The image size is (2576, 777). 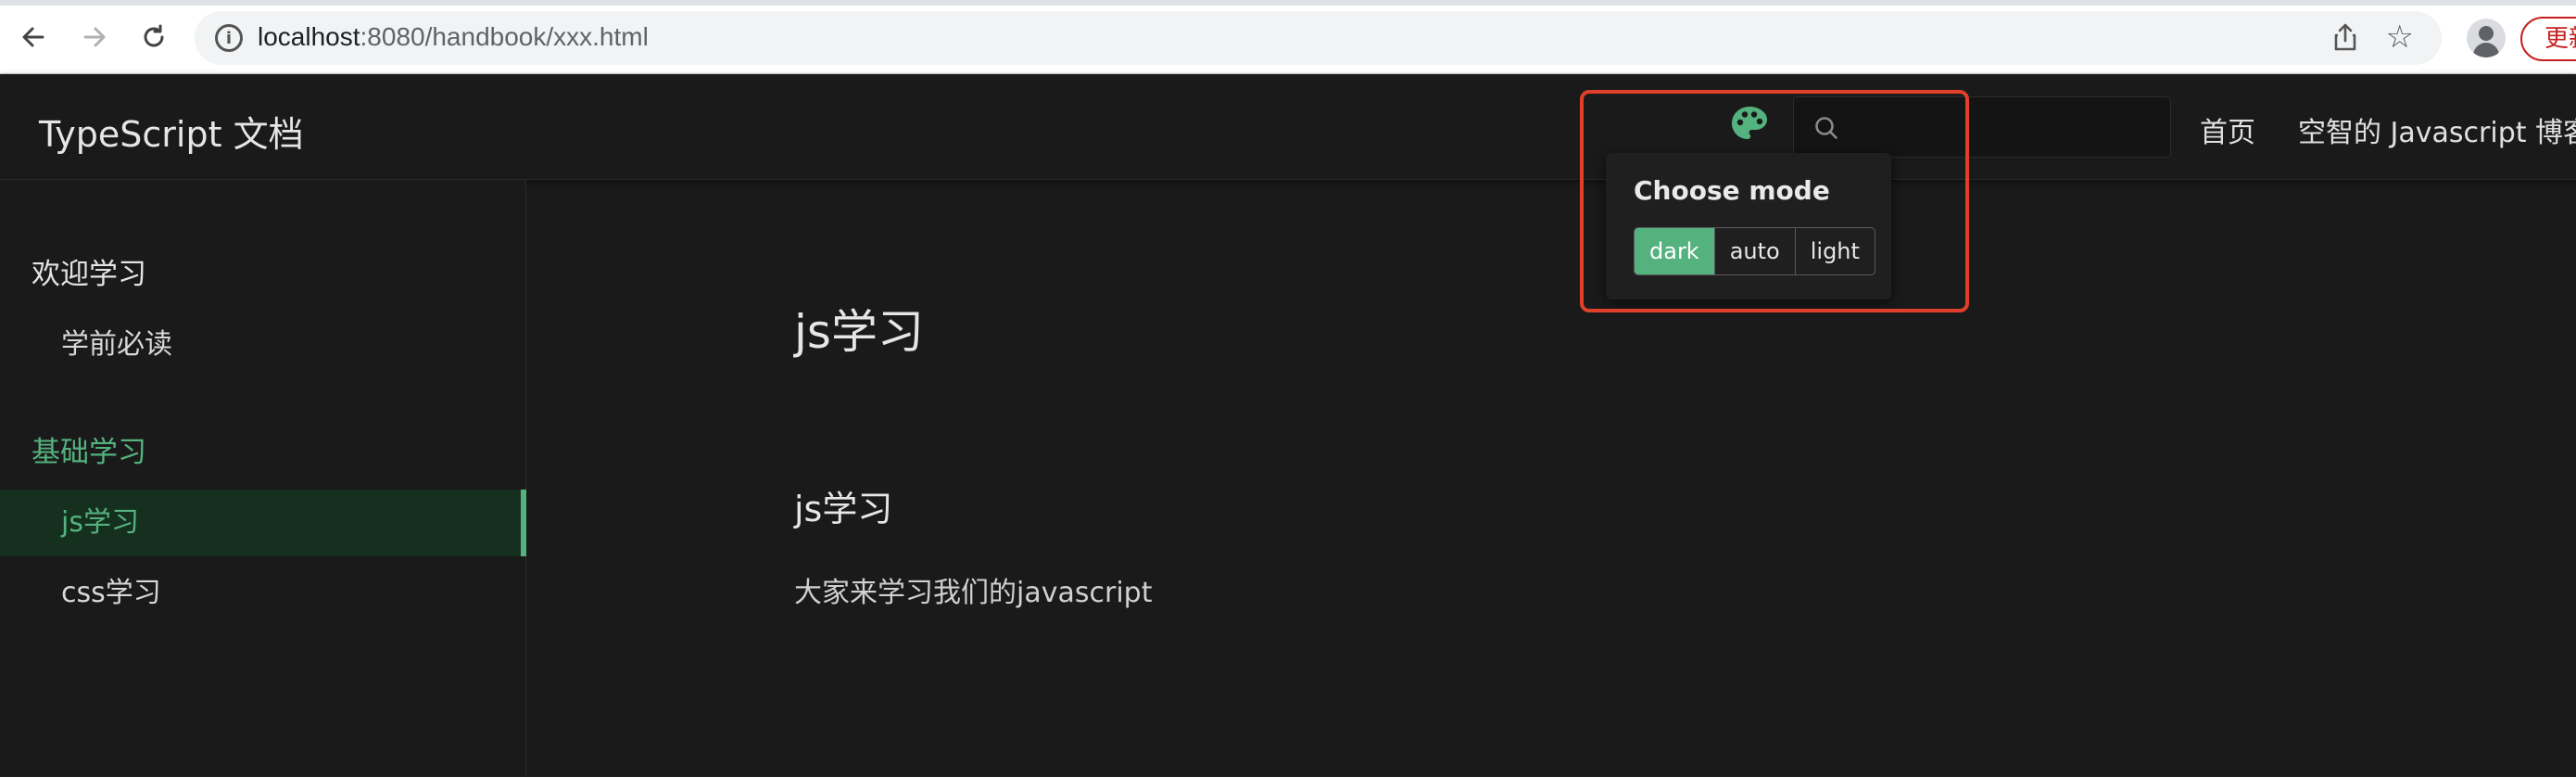 What do you see at coordinates (263, 593) in the screenshot?
I see `sidebar-item-css: css学习` at bounding box center [263, 593].